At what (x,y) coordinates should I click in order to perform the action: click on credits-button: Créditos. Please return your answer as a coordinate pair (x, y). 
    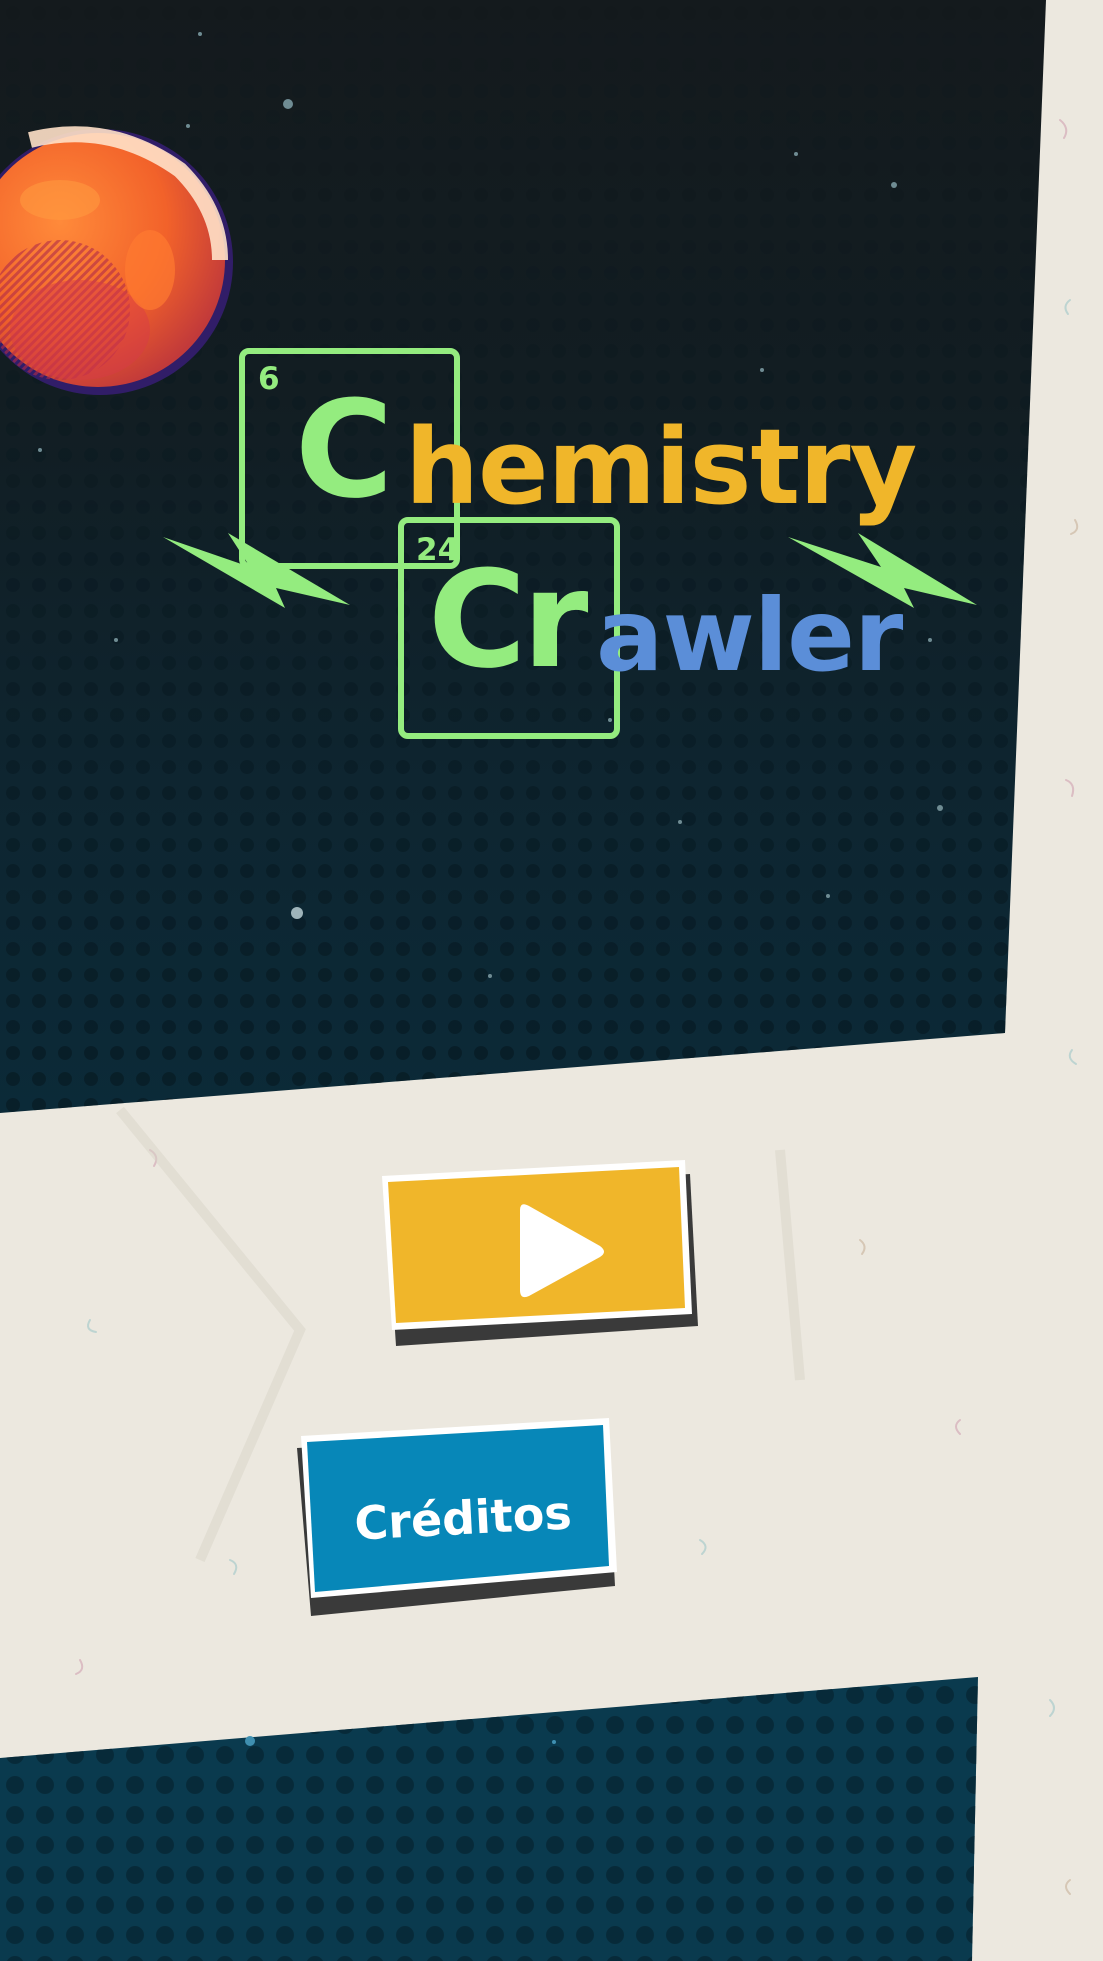
    Looking at the image, I should click on (463, 1518).